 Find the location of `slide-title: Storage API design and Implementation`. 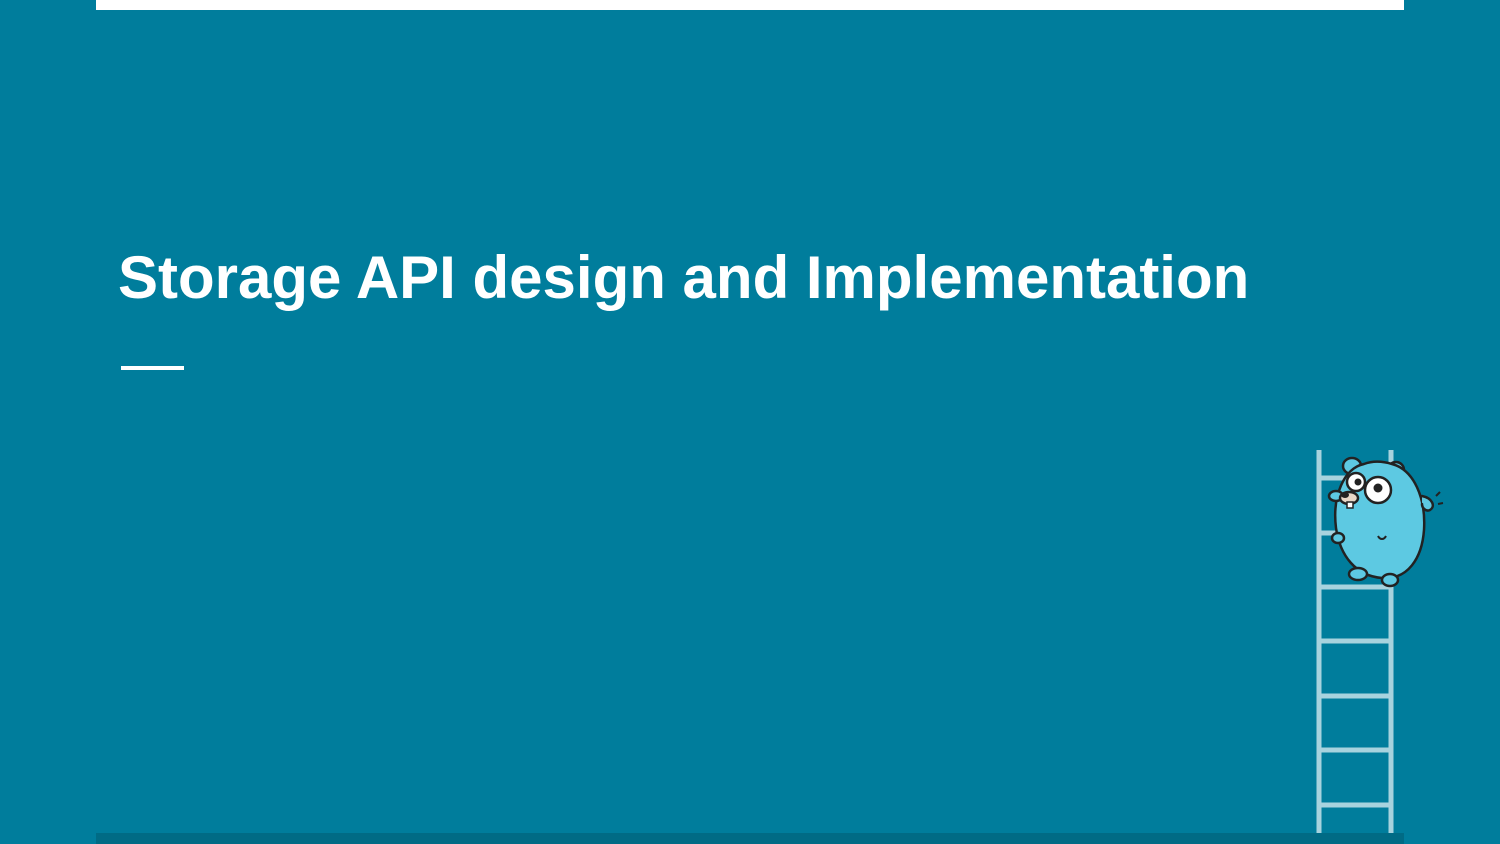

slide-title: Storage API design and Implementation is located at coordinates (684, 277).